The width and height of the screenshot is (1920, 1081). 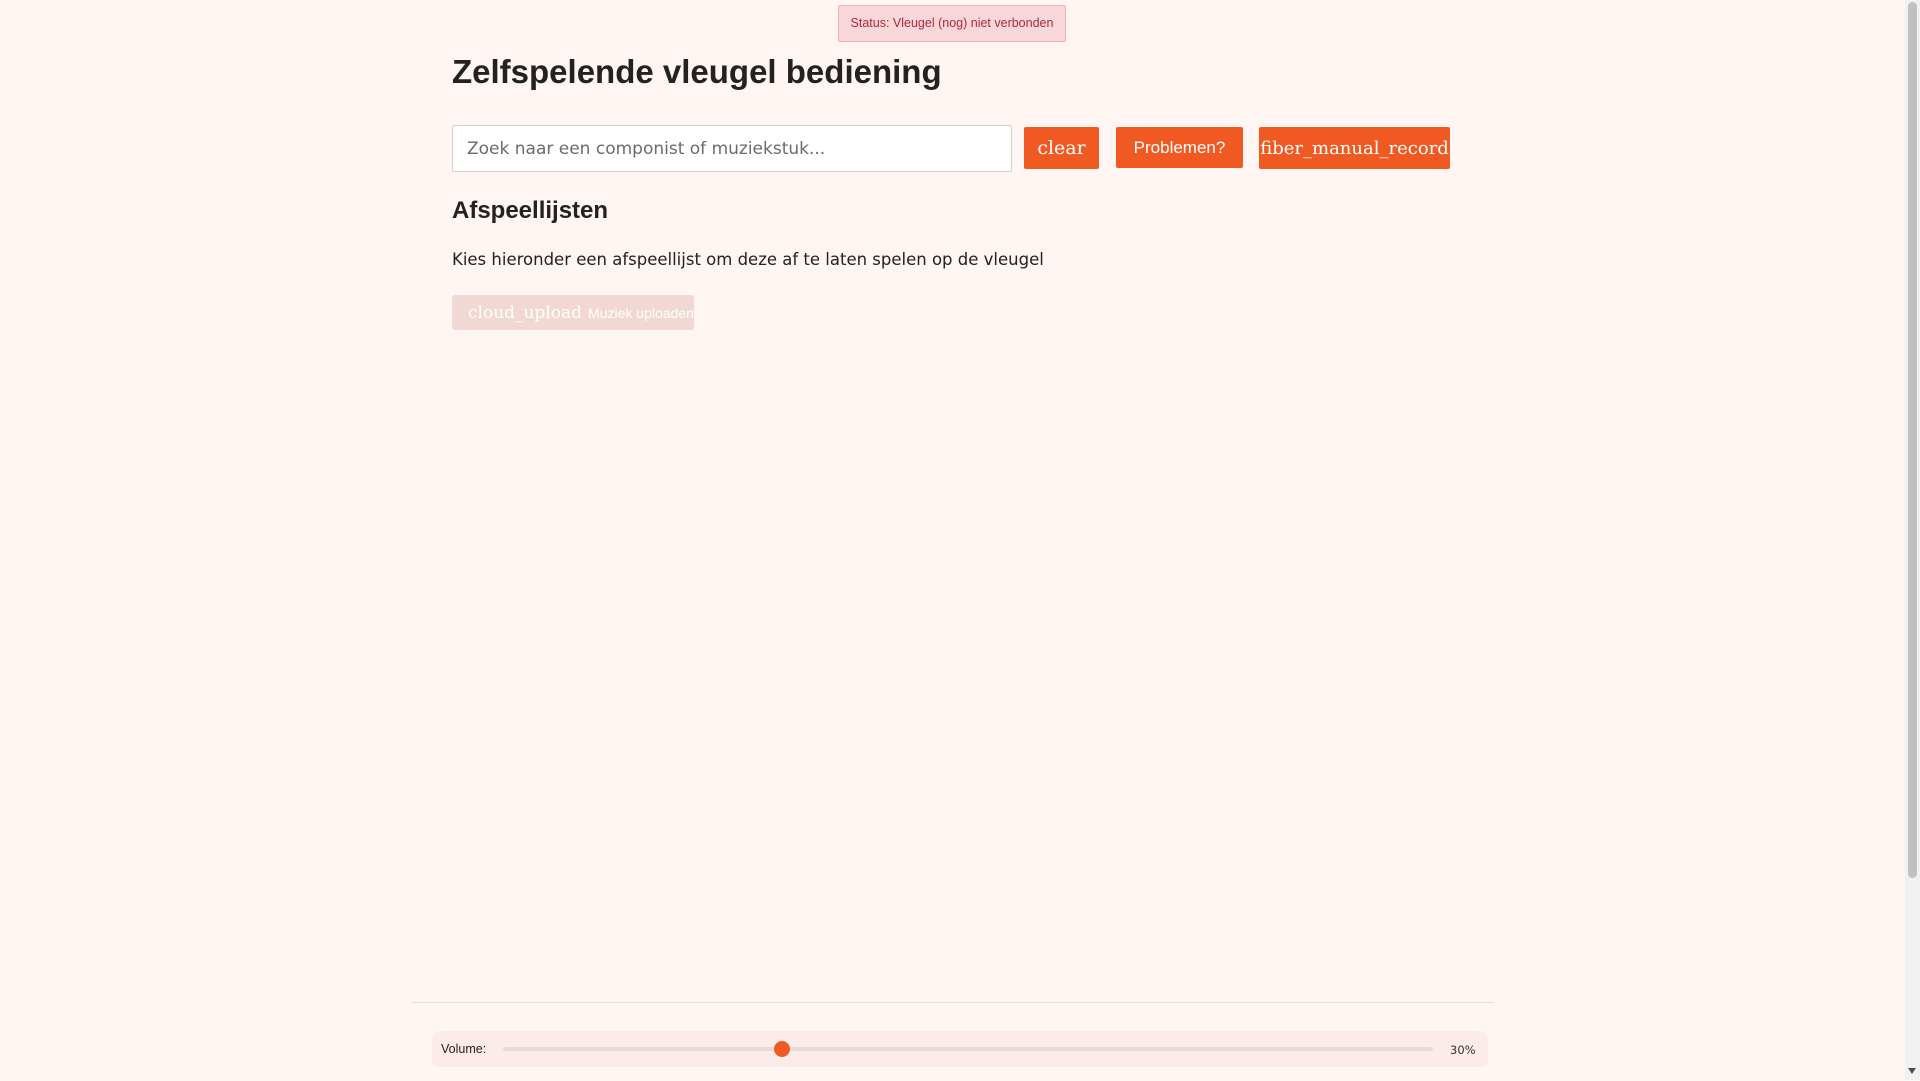 What do you see at coordinates (952, 23) in the screenshot?
I see `connection-status-banner: Status: Vleugel (nog) niet verbonden` at bounding box center [952, 23].